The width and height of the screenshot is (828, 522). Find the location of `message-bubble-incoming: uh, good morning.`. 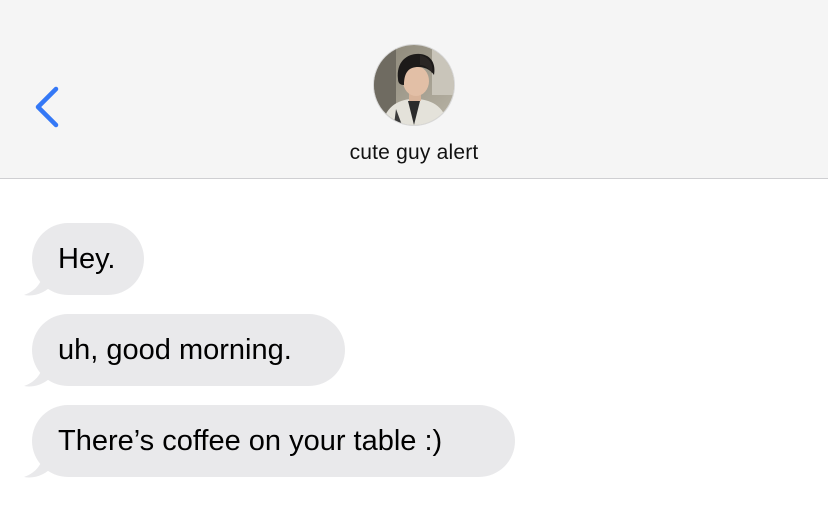

message-bubble-incoming: uh, good morning. is located at coordinates (188, 350).